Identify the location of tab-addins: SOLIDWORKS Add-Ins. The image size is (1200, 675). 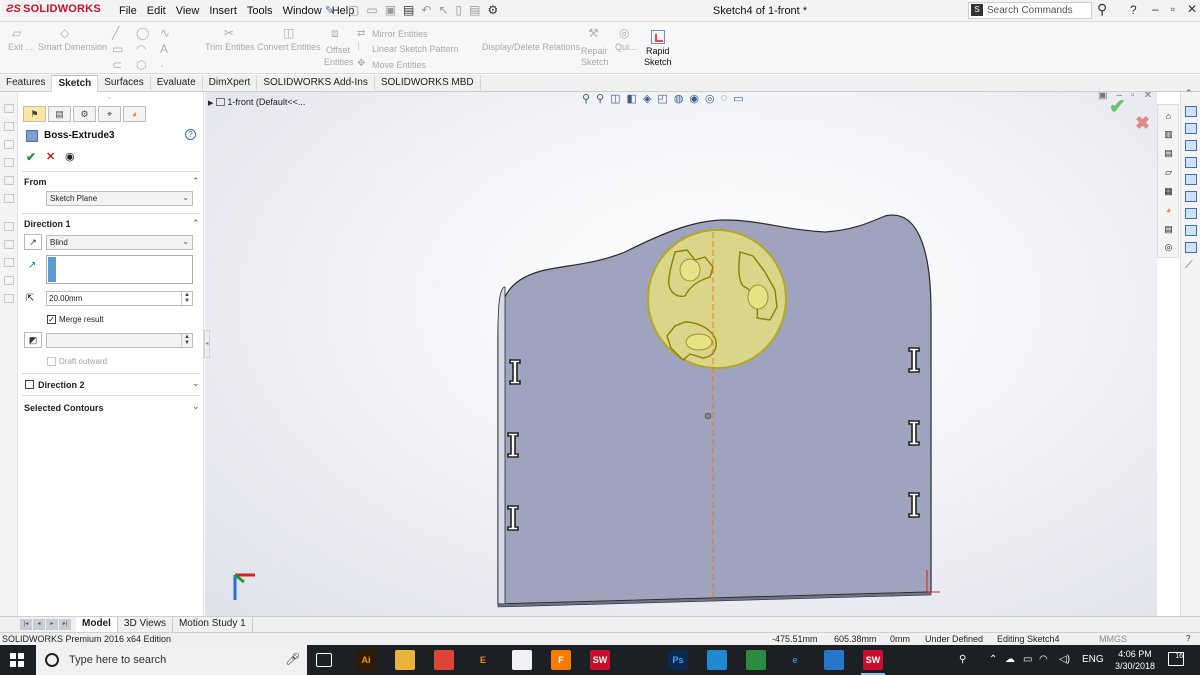
(316, 83).